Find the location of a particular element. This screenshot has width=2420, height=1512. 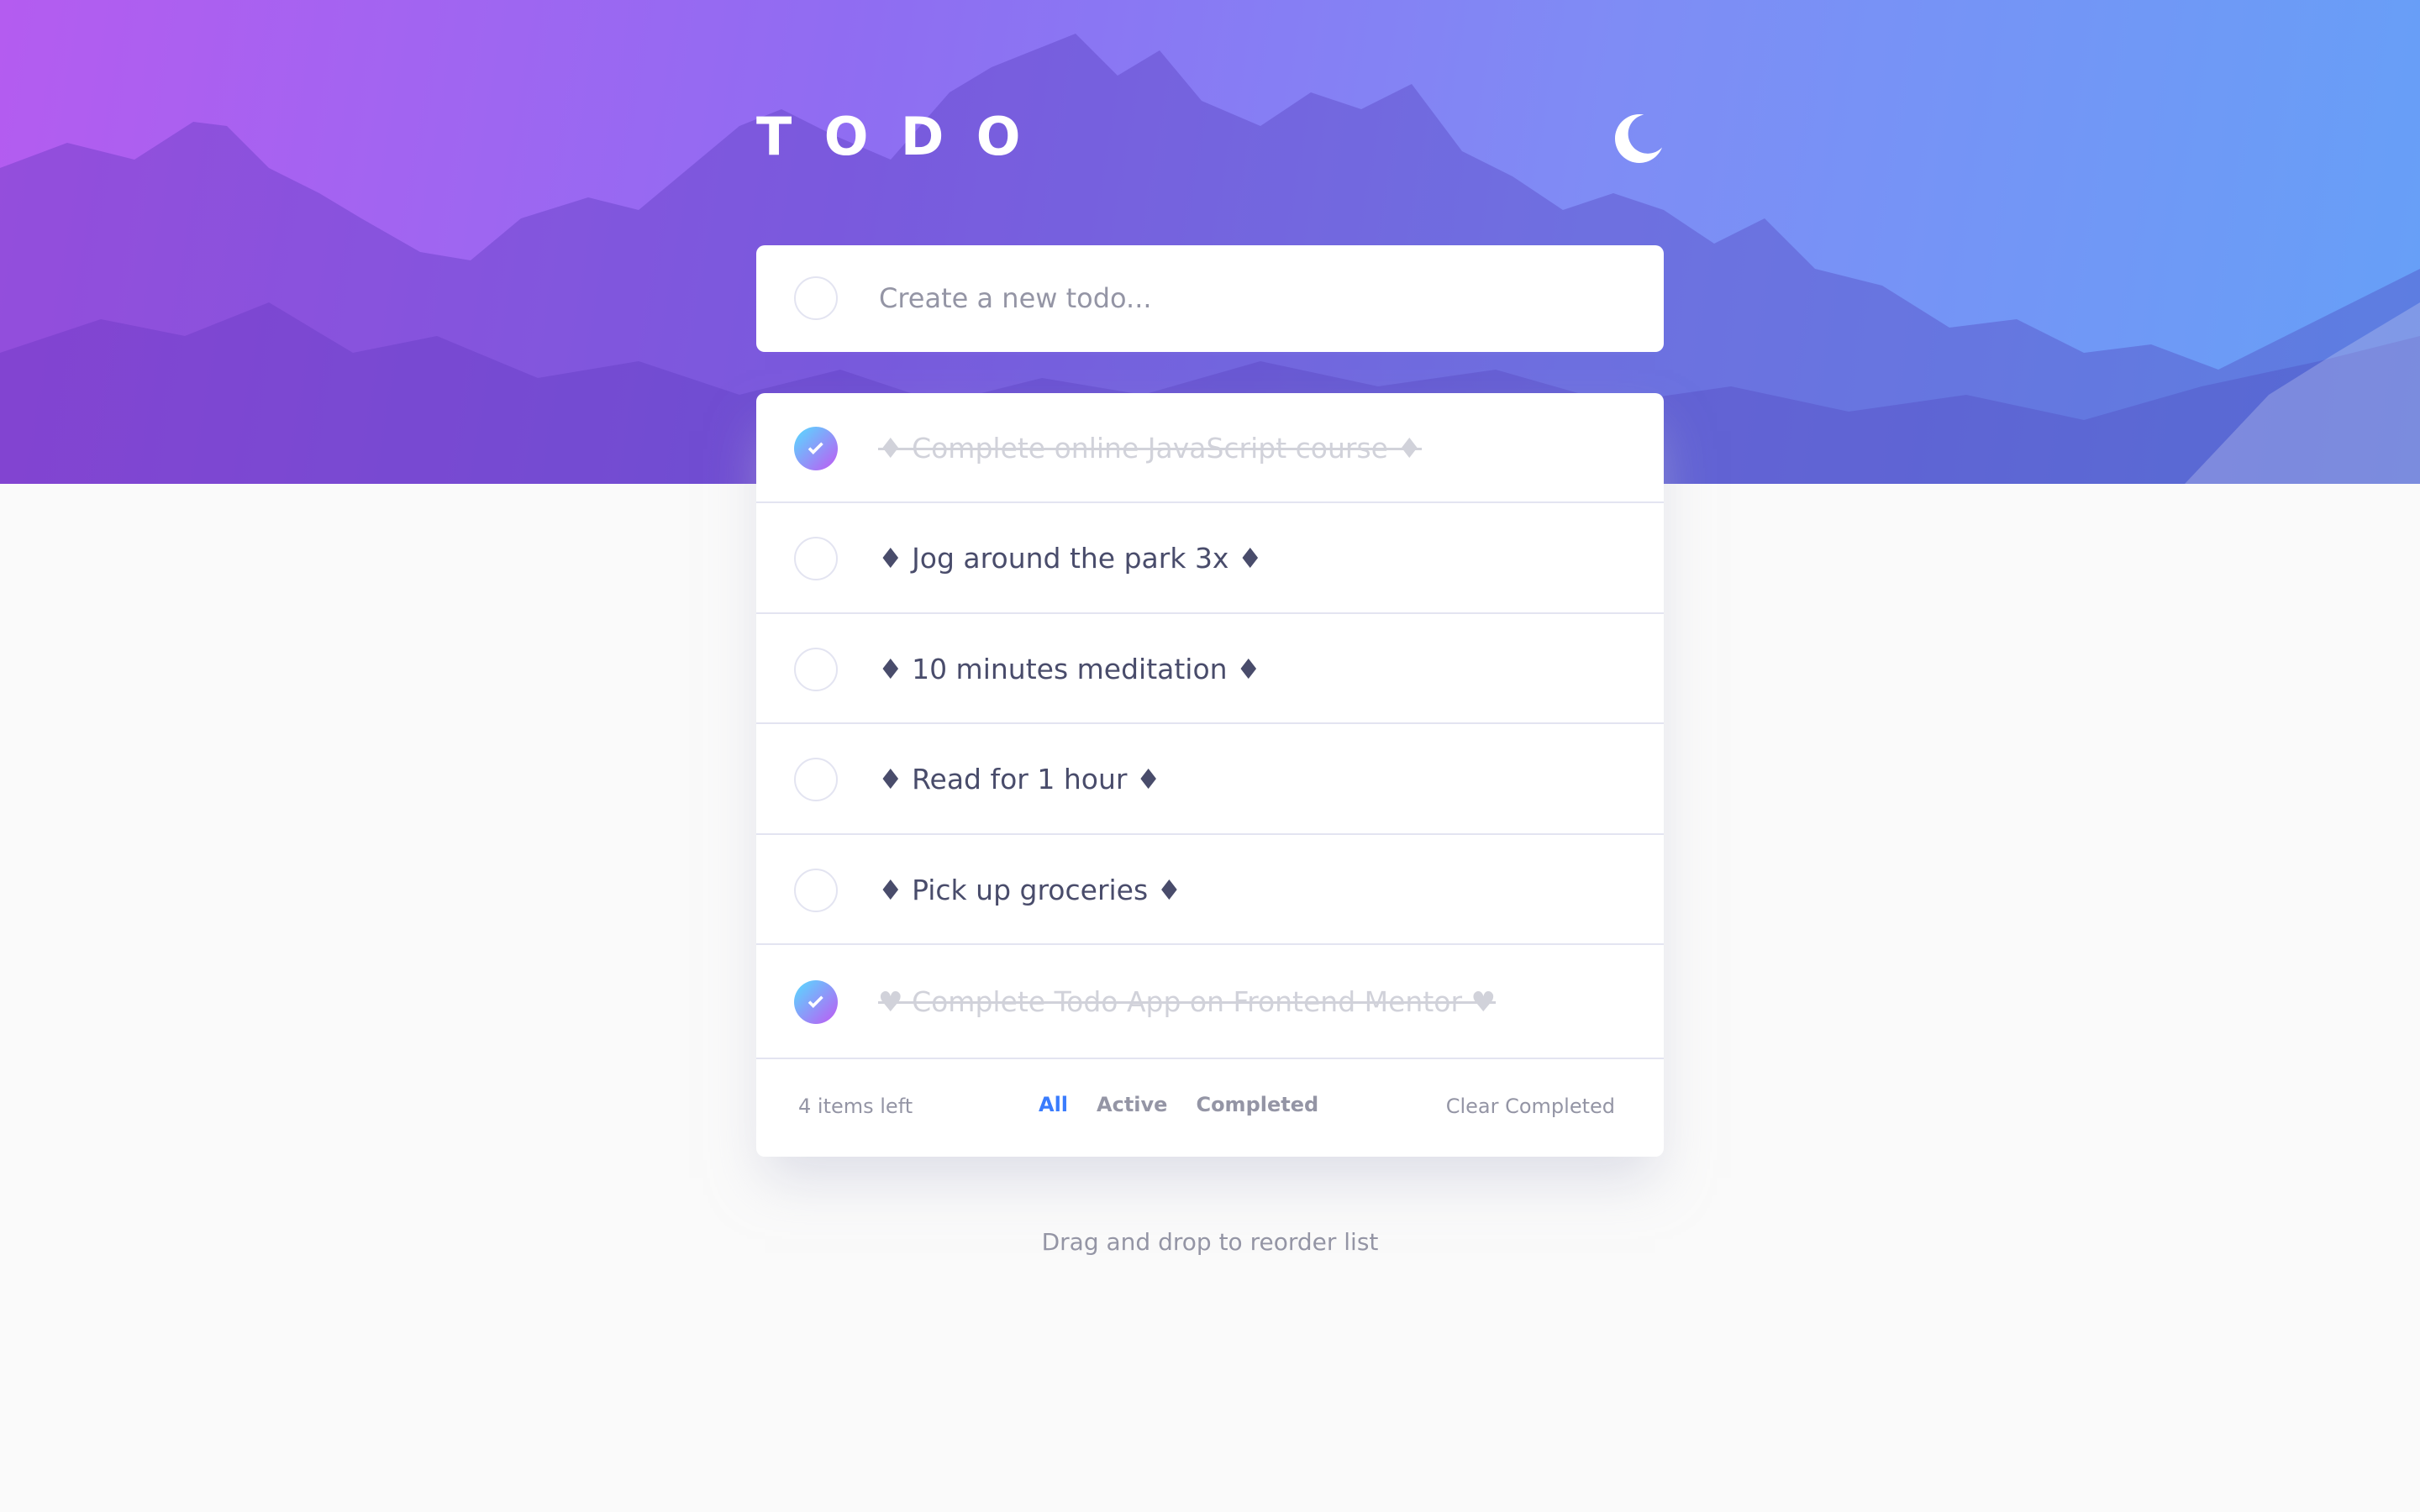

new-todo-card is located at coordinates (1210, 298).